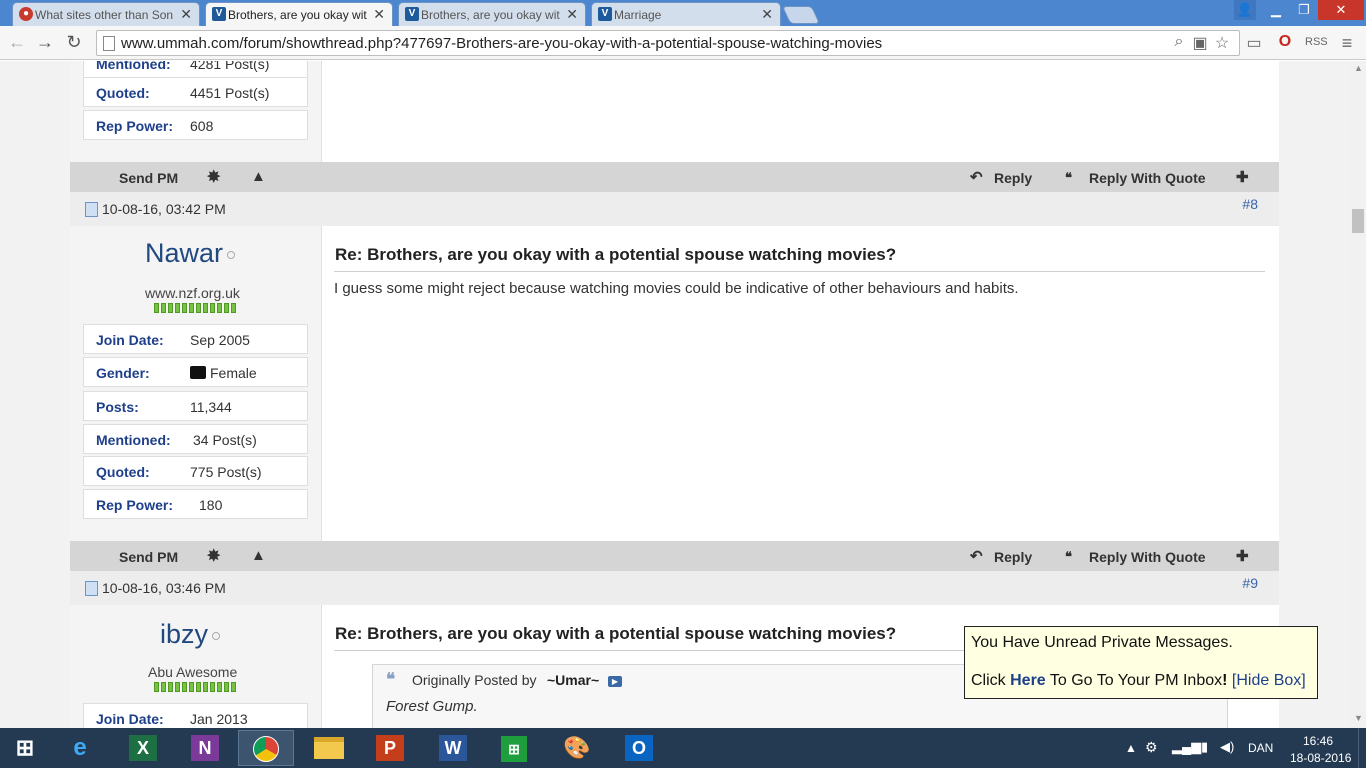 Image resolution: width=1366 pixels, height=768 pixels. Describe the element at coordinates (1285, 42) in the screenshot. I see `opera-extension-icon: O` at that location.